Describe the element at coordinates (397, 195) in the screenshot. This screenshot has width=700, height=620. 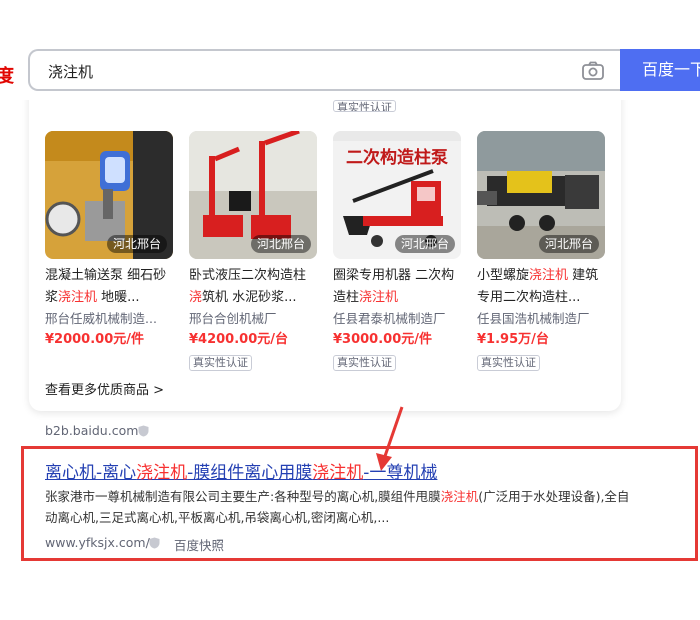
I see `product-image: 二次构造柱泵 河北邢台` at that location.